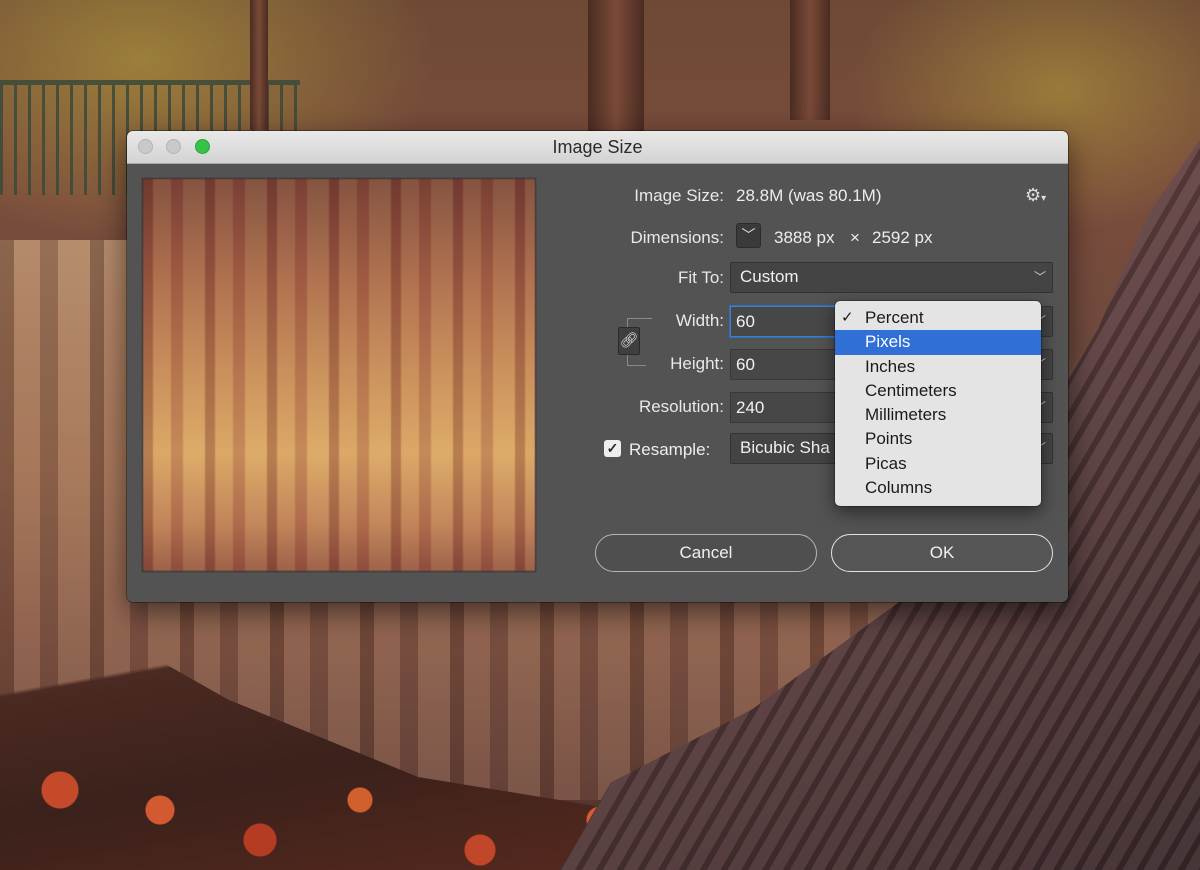 The width and height of the screenshot is (1200, 870). I want to click on menu-item-label: Points, so click(889, 439).